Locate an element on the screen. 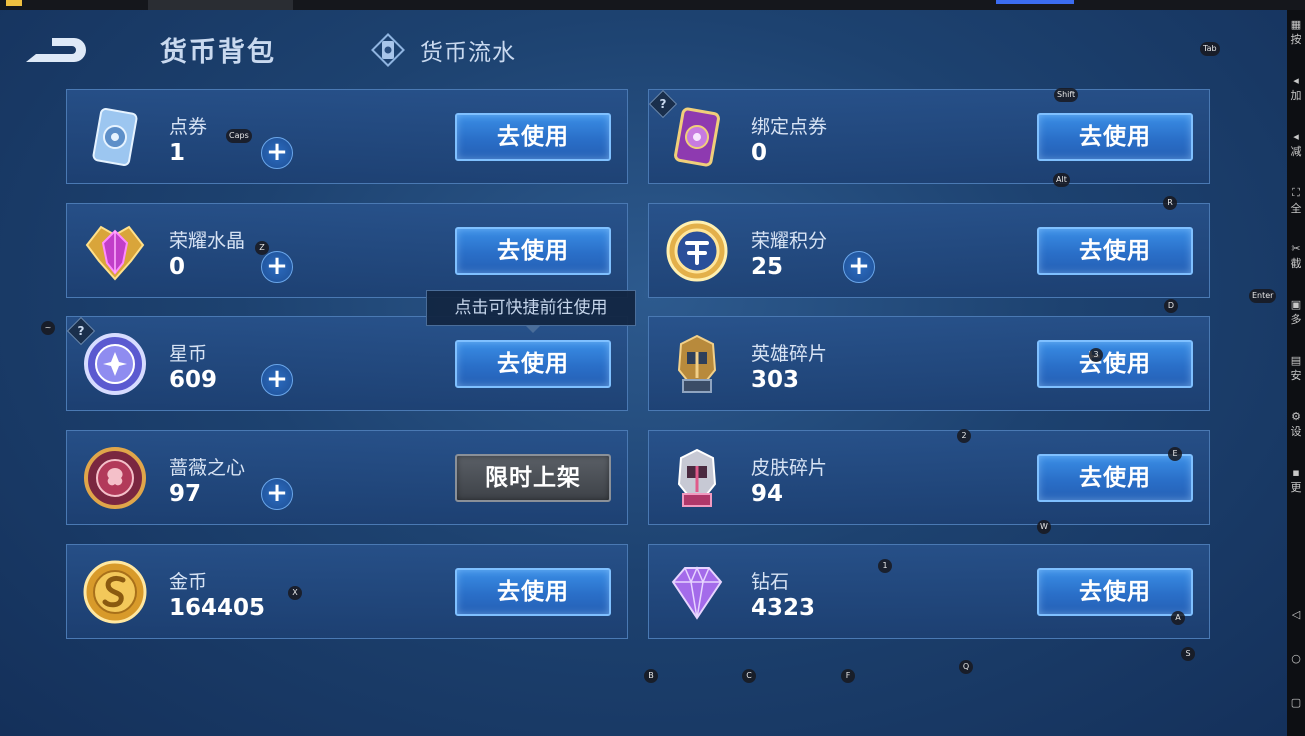  use-star-coin-button: 去使用 is located at coordinates (533, 364).